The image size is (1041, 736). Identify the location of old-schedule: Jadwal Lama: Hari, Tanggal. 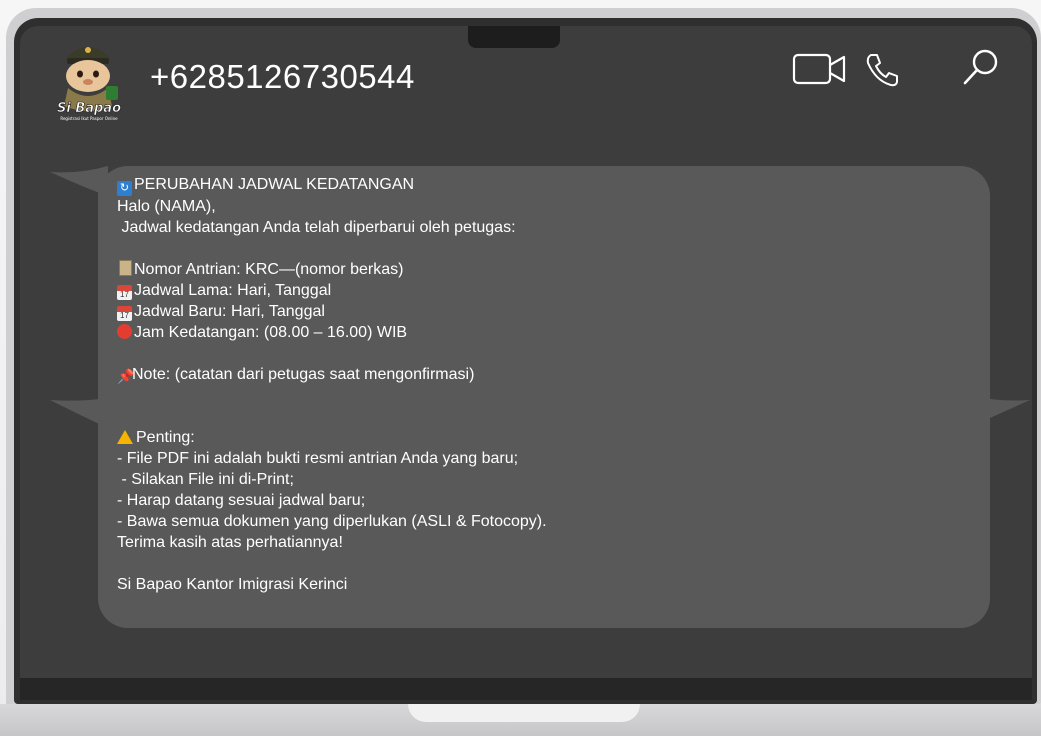
(233, 290).